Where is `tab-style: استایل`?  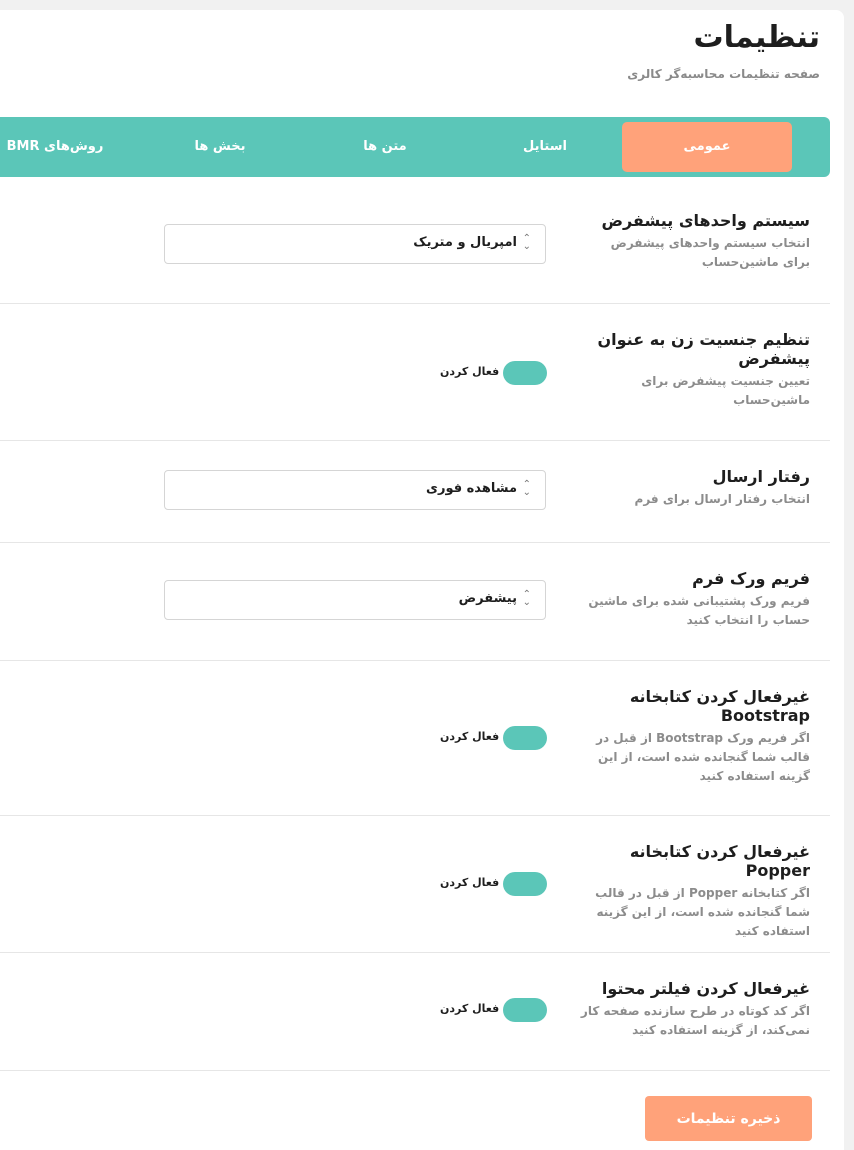 tab-style: استایل is located at coordinates (545, 147).